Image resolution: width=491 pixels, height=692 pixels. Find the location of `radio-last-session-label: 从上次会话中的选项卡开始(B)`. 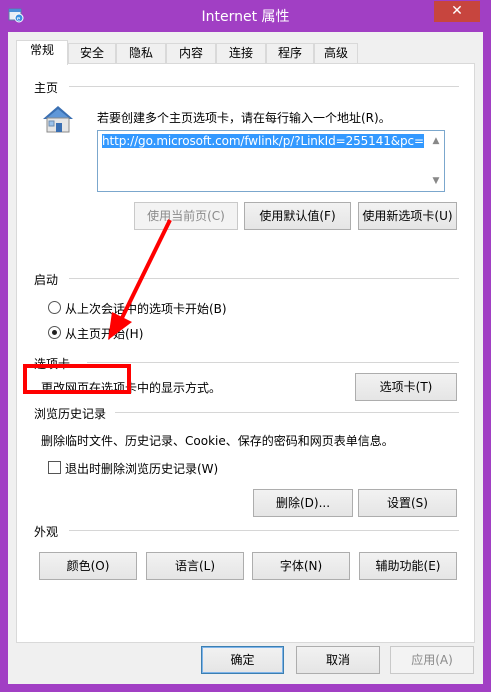

radio-last-session-label: 从上次会话中的选项卡开始(B) is located at coordinates (146, 309).